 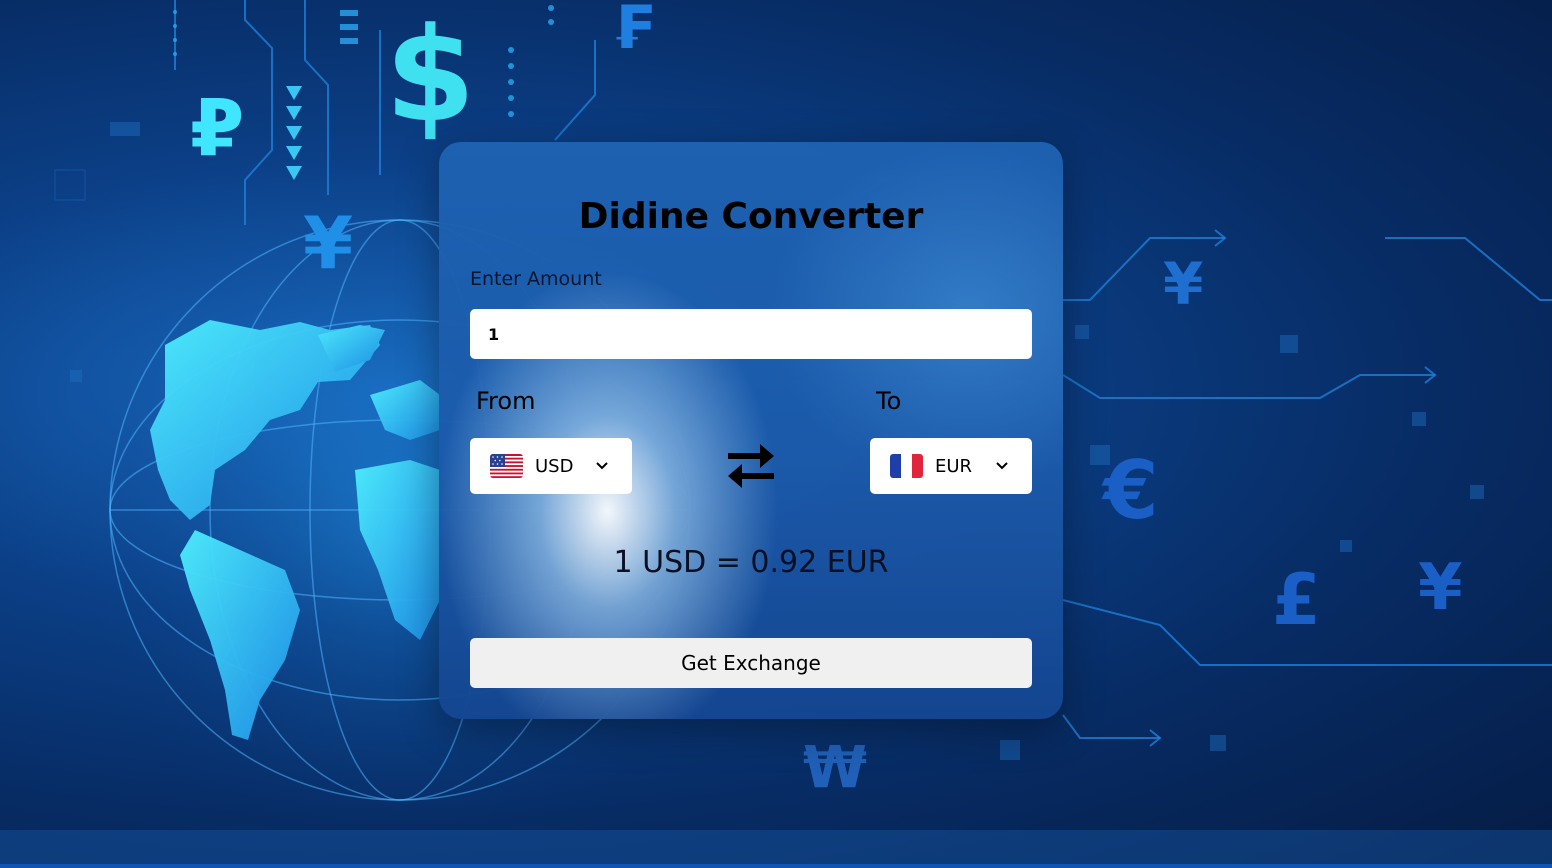 I want to click on down-chevrons, so click(x=294, y=133).